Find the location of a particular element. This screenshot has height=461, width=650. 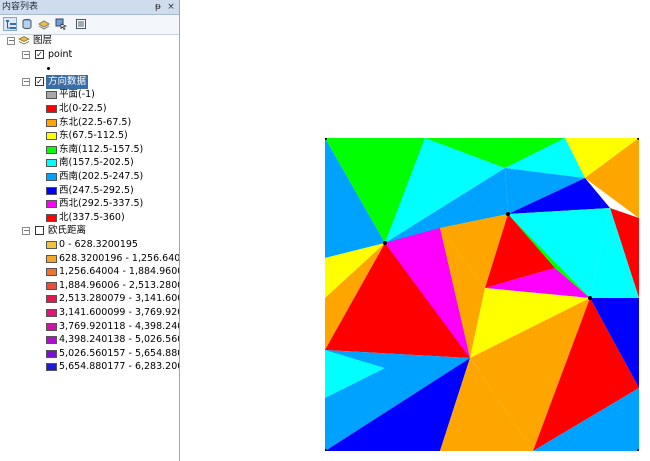

tree-row: 西南(202.5-247.5) is located at coordinates (89, 177).